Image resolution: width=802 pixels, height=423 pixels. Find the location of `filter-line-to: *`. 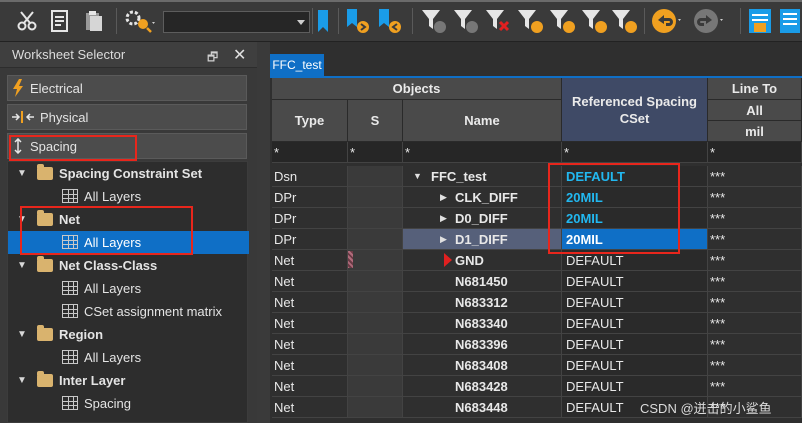

filter-line-to: * is located at coordinates (755, 152).